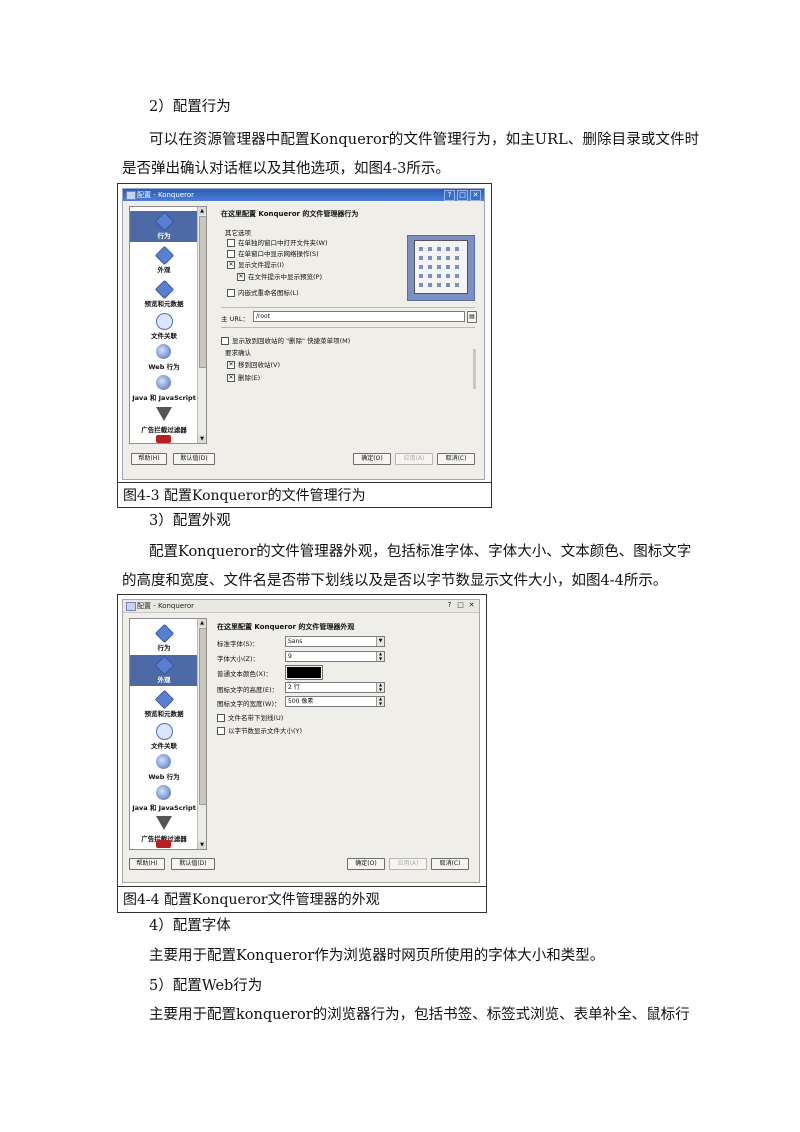 This screenshot has width=800, height=1132. I want to click on option-network-ops: 在单窗口中显示网络操作(S), so click(273, 253).